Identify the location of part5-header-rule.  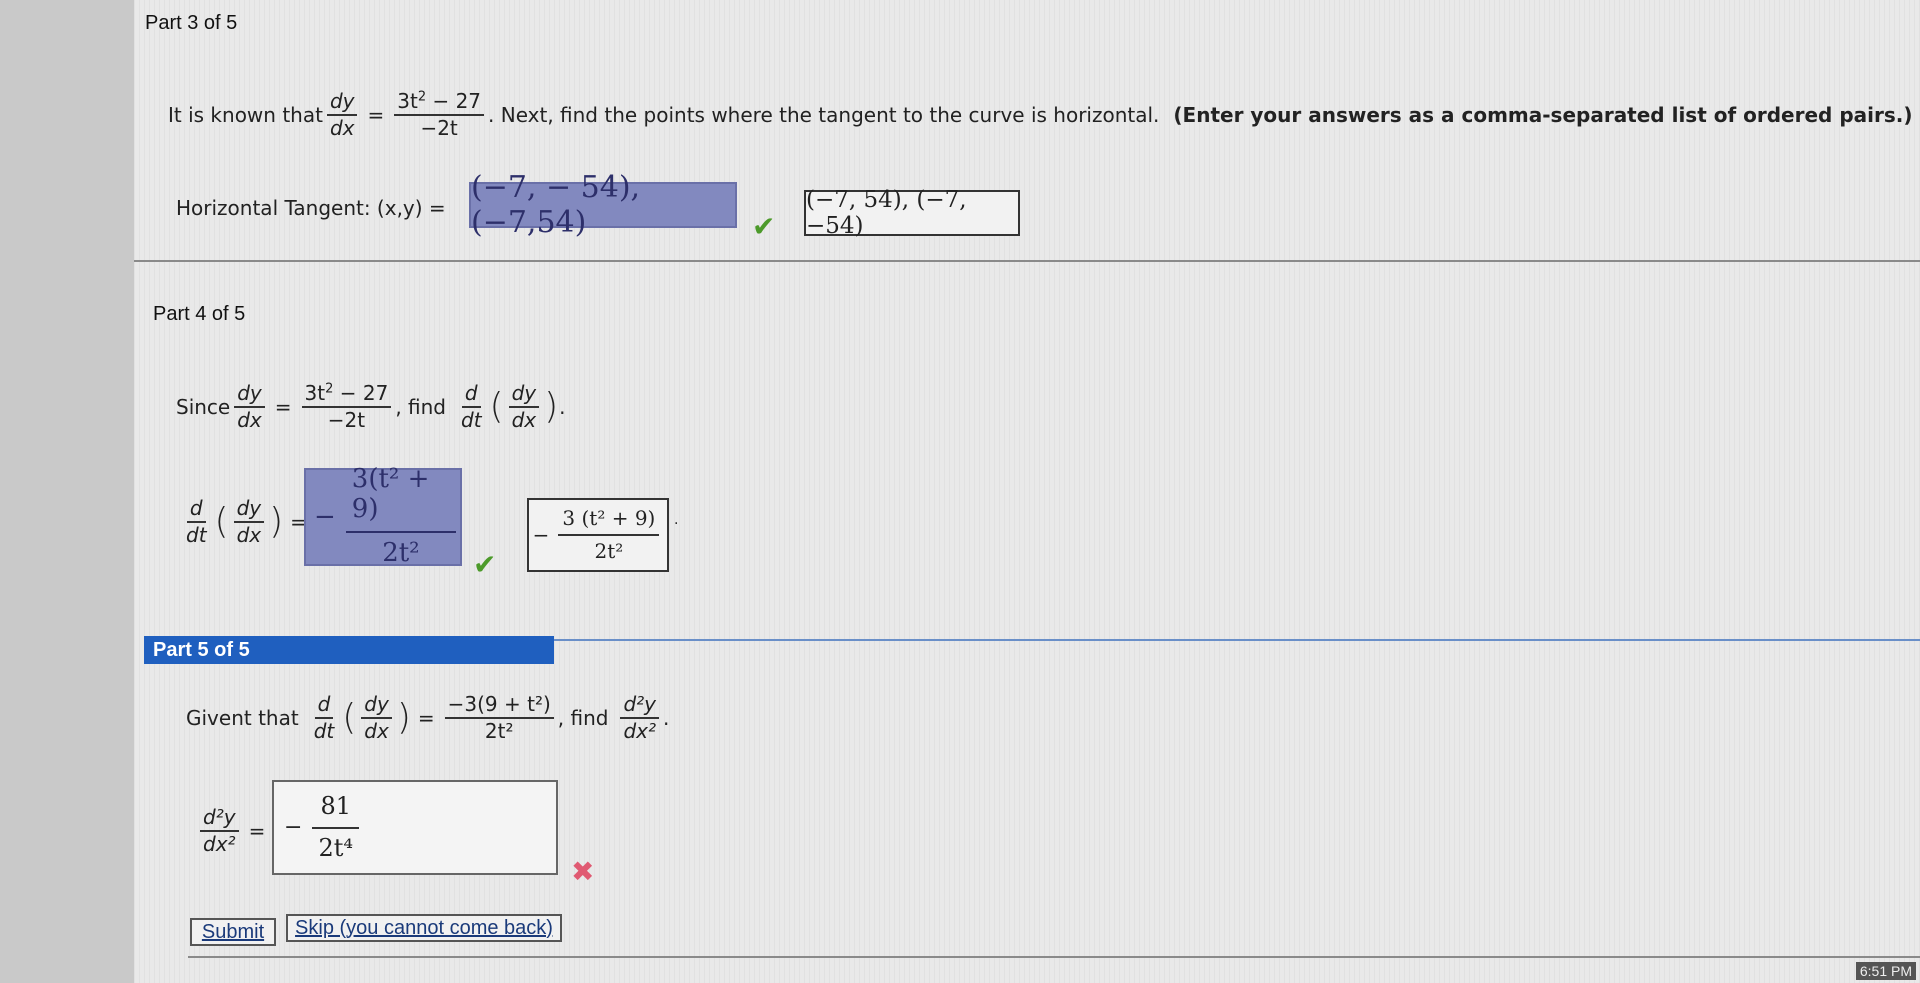
(1237, 640).